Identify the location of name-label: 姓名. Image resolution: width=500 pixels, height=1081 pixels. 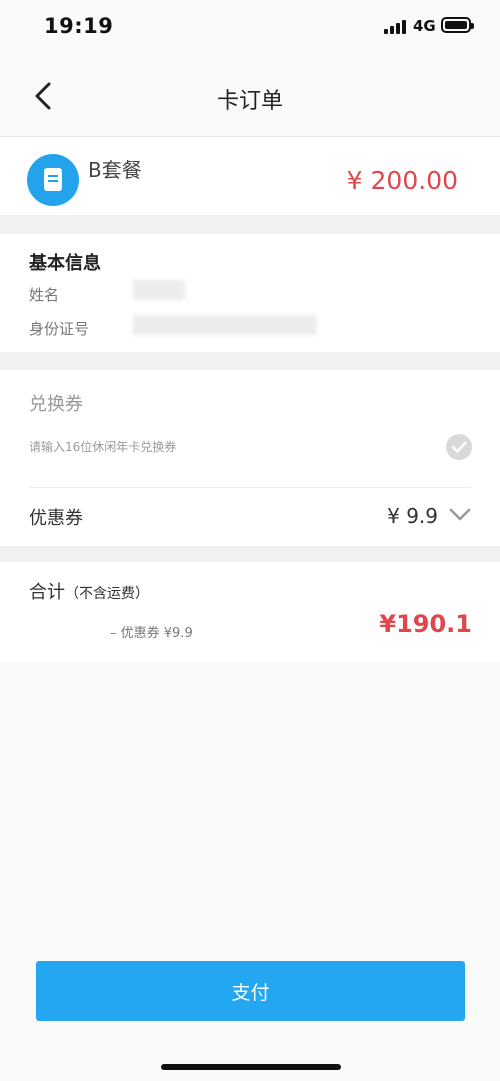
(44, 295).